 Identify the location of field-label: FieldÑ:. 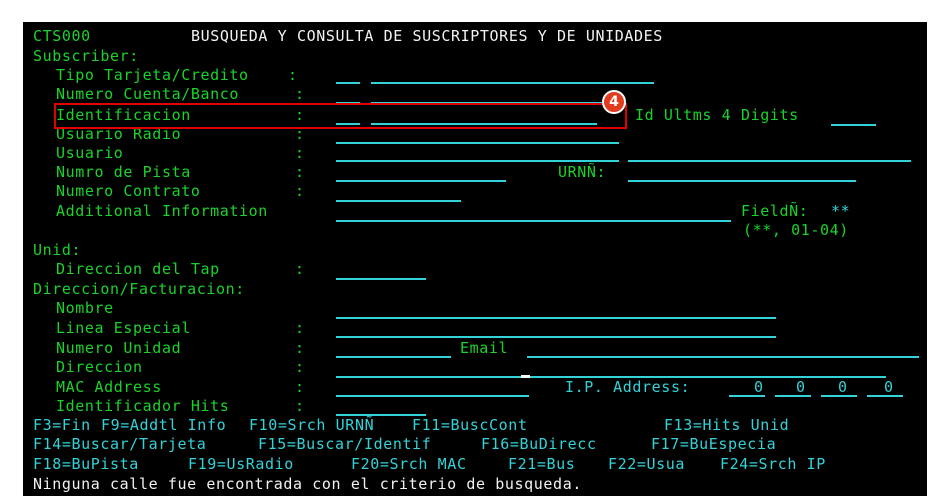
(775, 211).